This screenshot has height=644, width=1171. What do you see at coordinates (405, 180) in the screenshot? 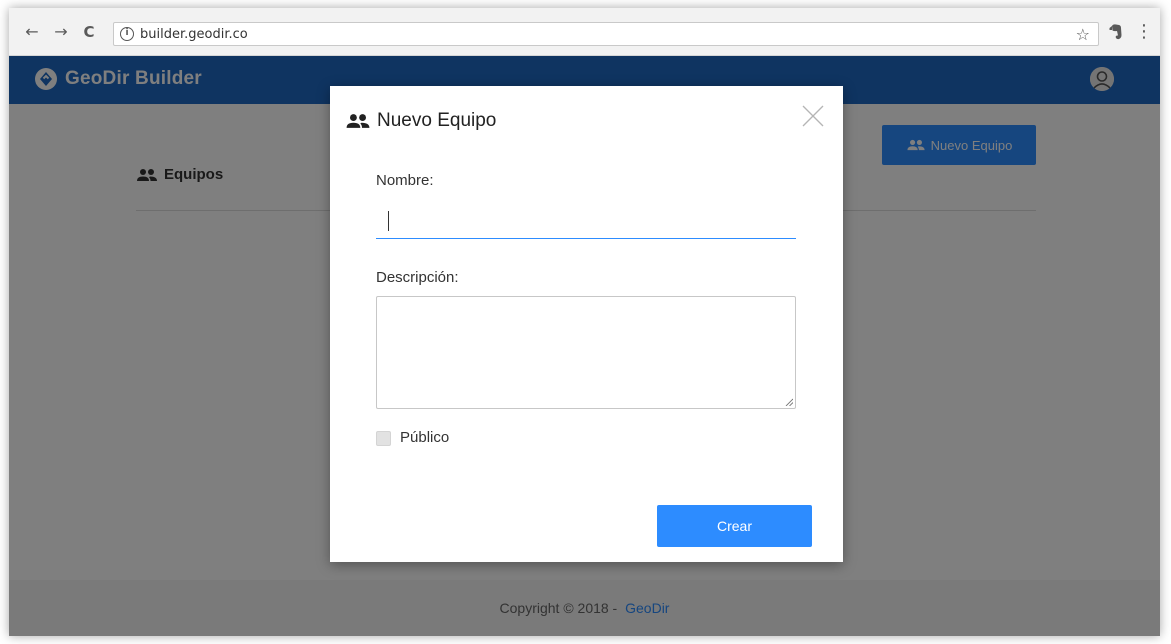
I see `name-label: Nombre:` at bounding box center [405, 180].